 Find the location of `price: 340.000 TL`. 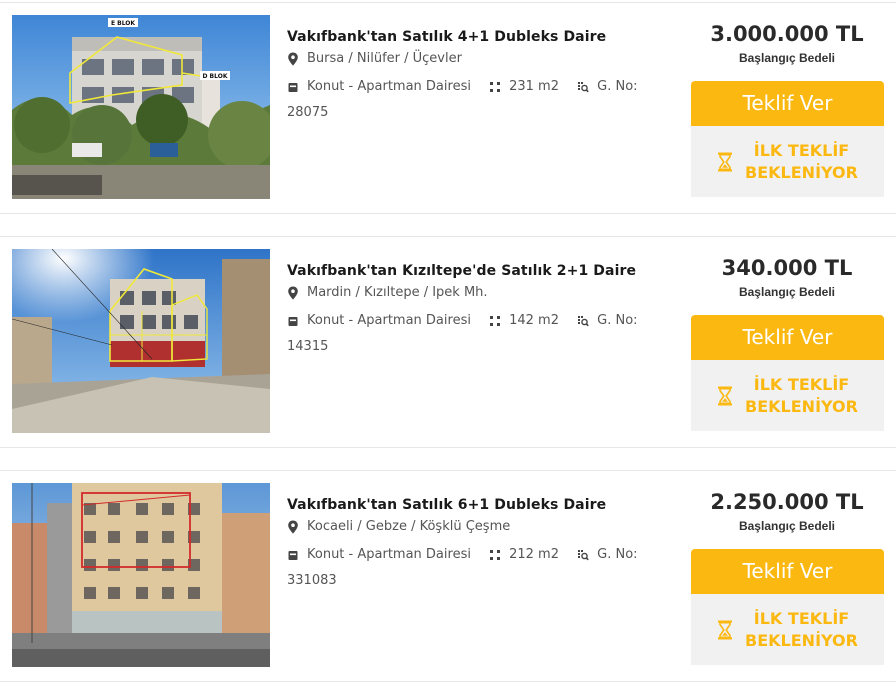

price: 340.000 TL is located at coordinates (787, 268).